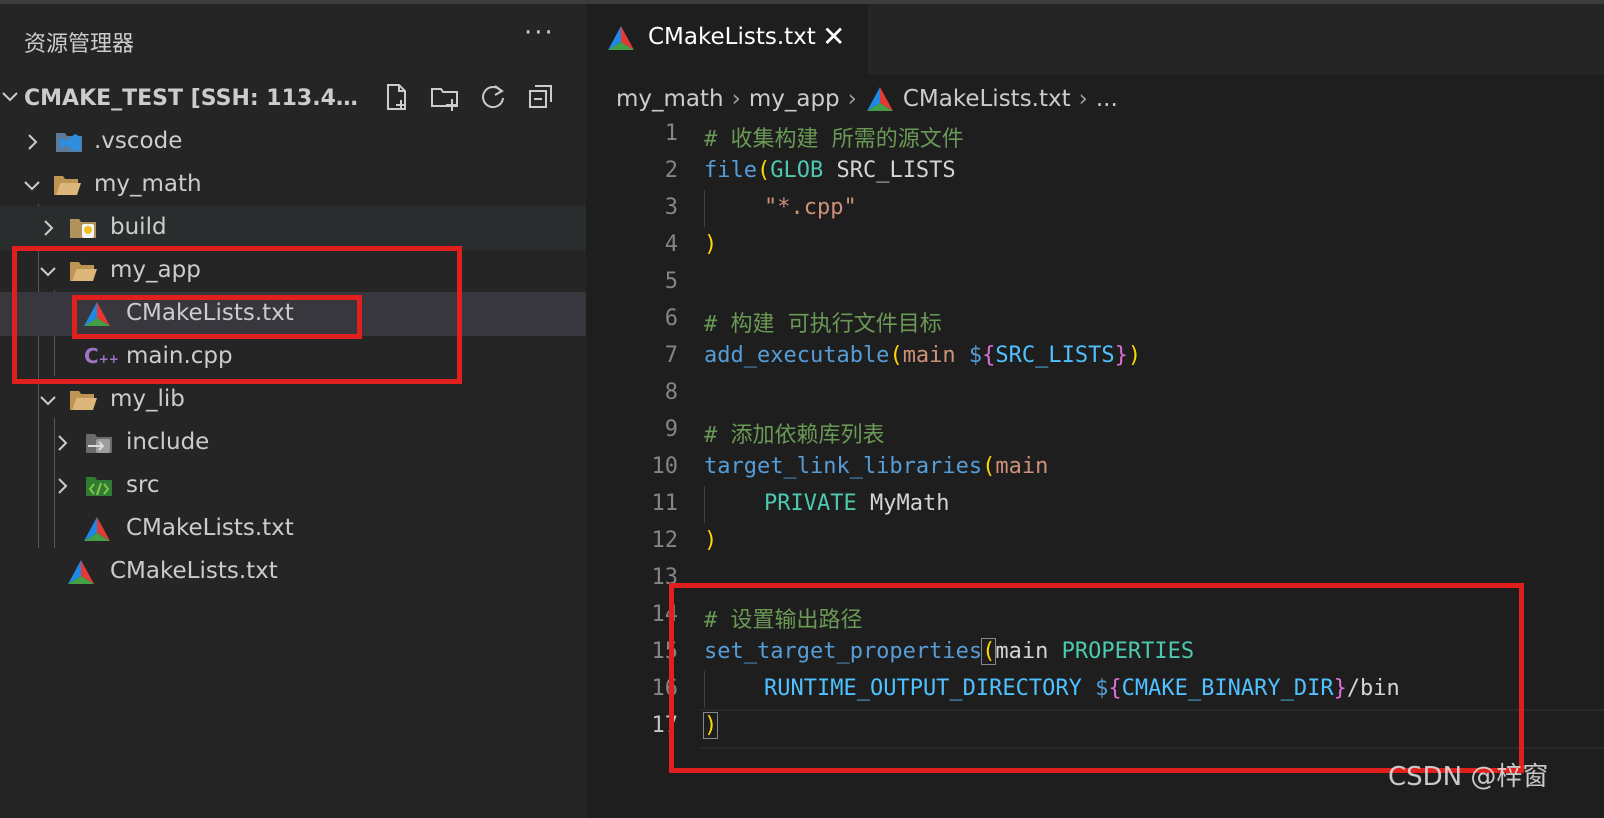 The image size is (1604, 818). What do you see at coordinates (810, 503) in the screenshot?
I see `keyword: PRIVATE` at bounding box center [810, 503].